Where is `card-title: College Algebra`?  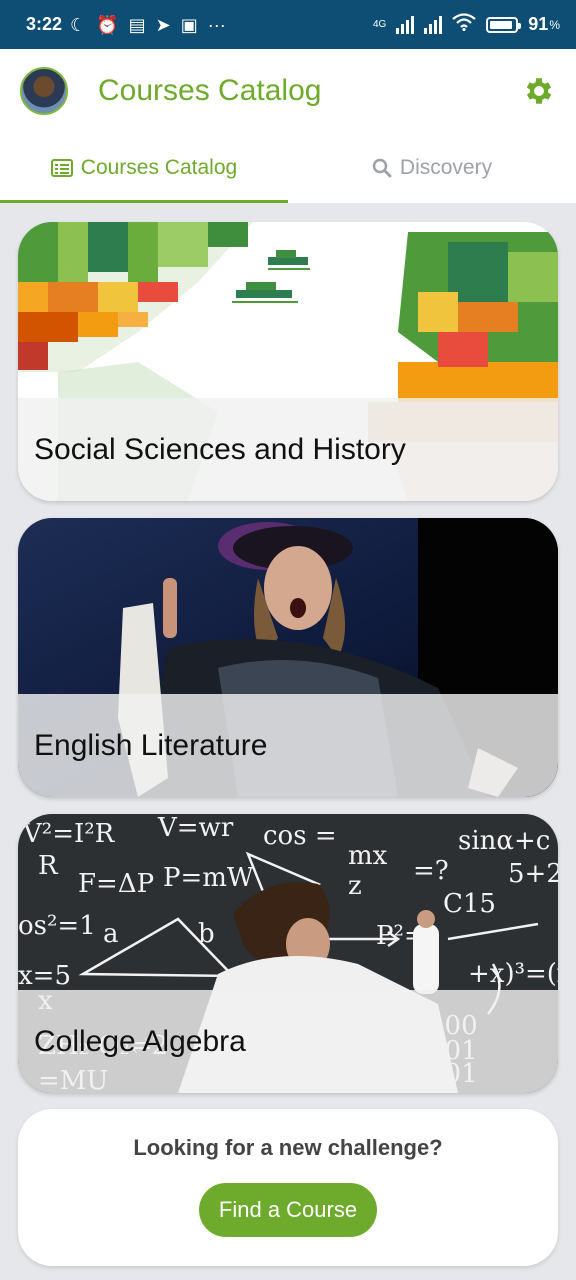 card-title: College Algebra is located at coordinates (140, 1041).